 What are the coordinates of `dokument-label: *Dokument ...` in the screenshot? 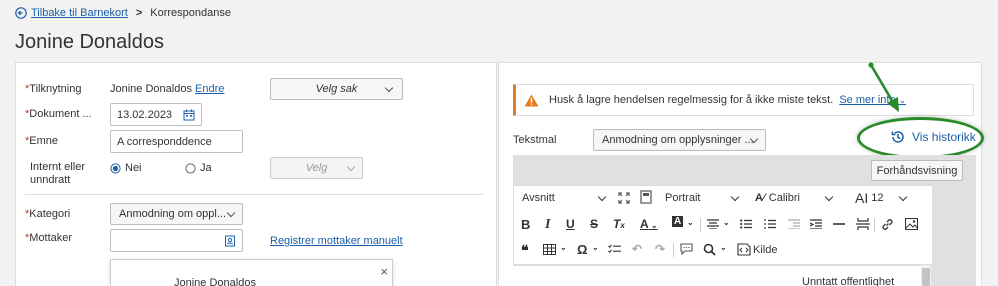 It's located at (58, 114).